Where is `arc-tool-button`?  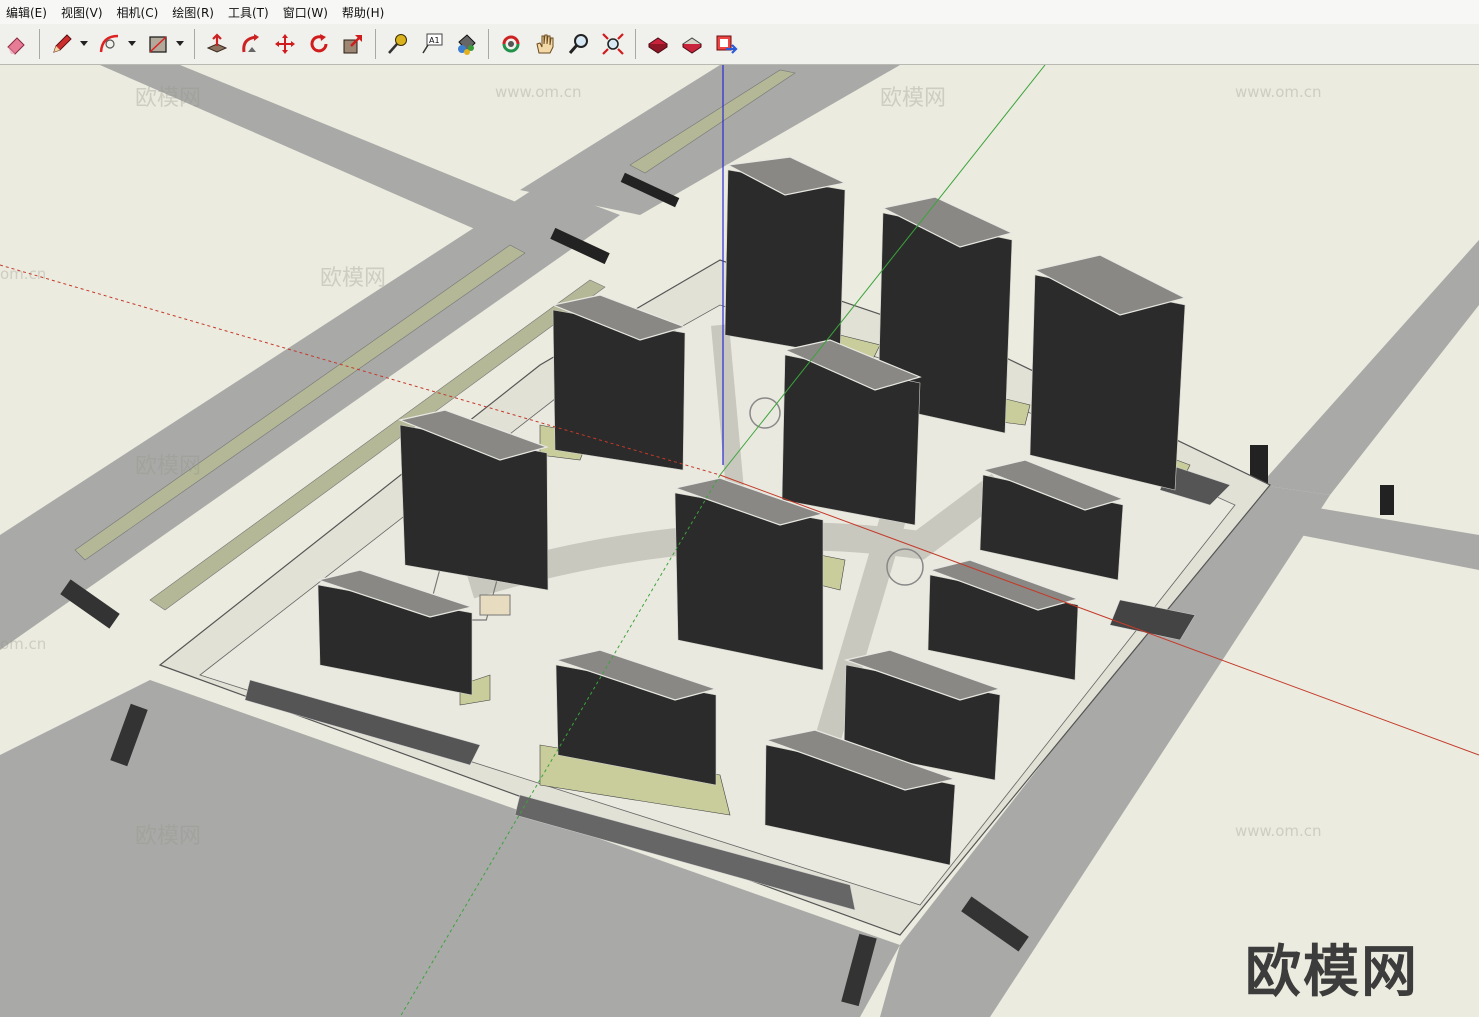 arc-tool-button is located at coordinates (110, 44).